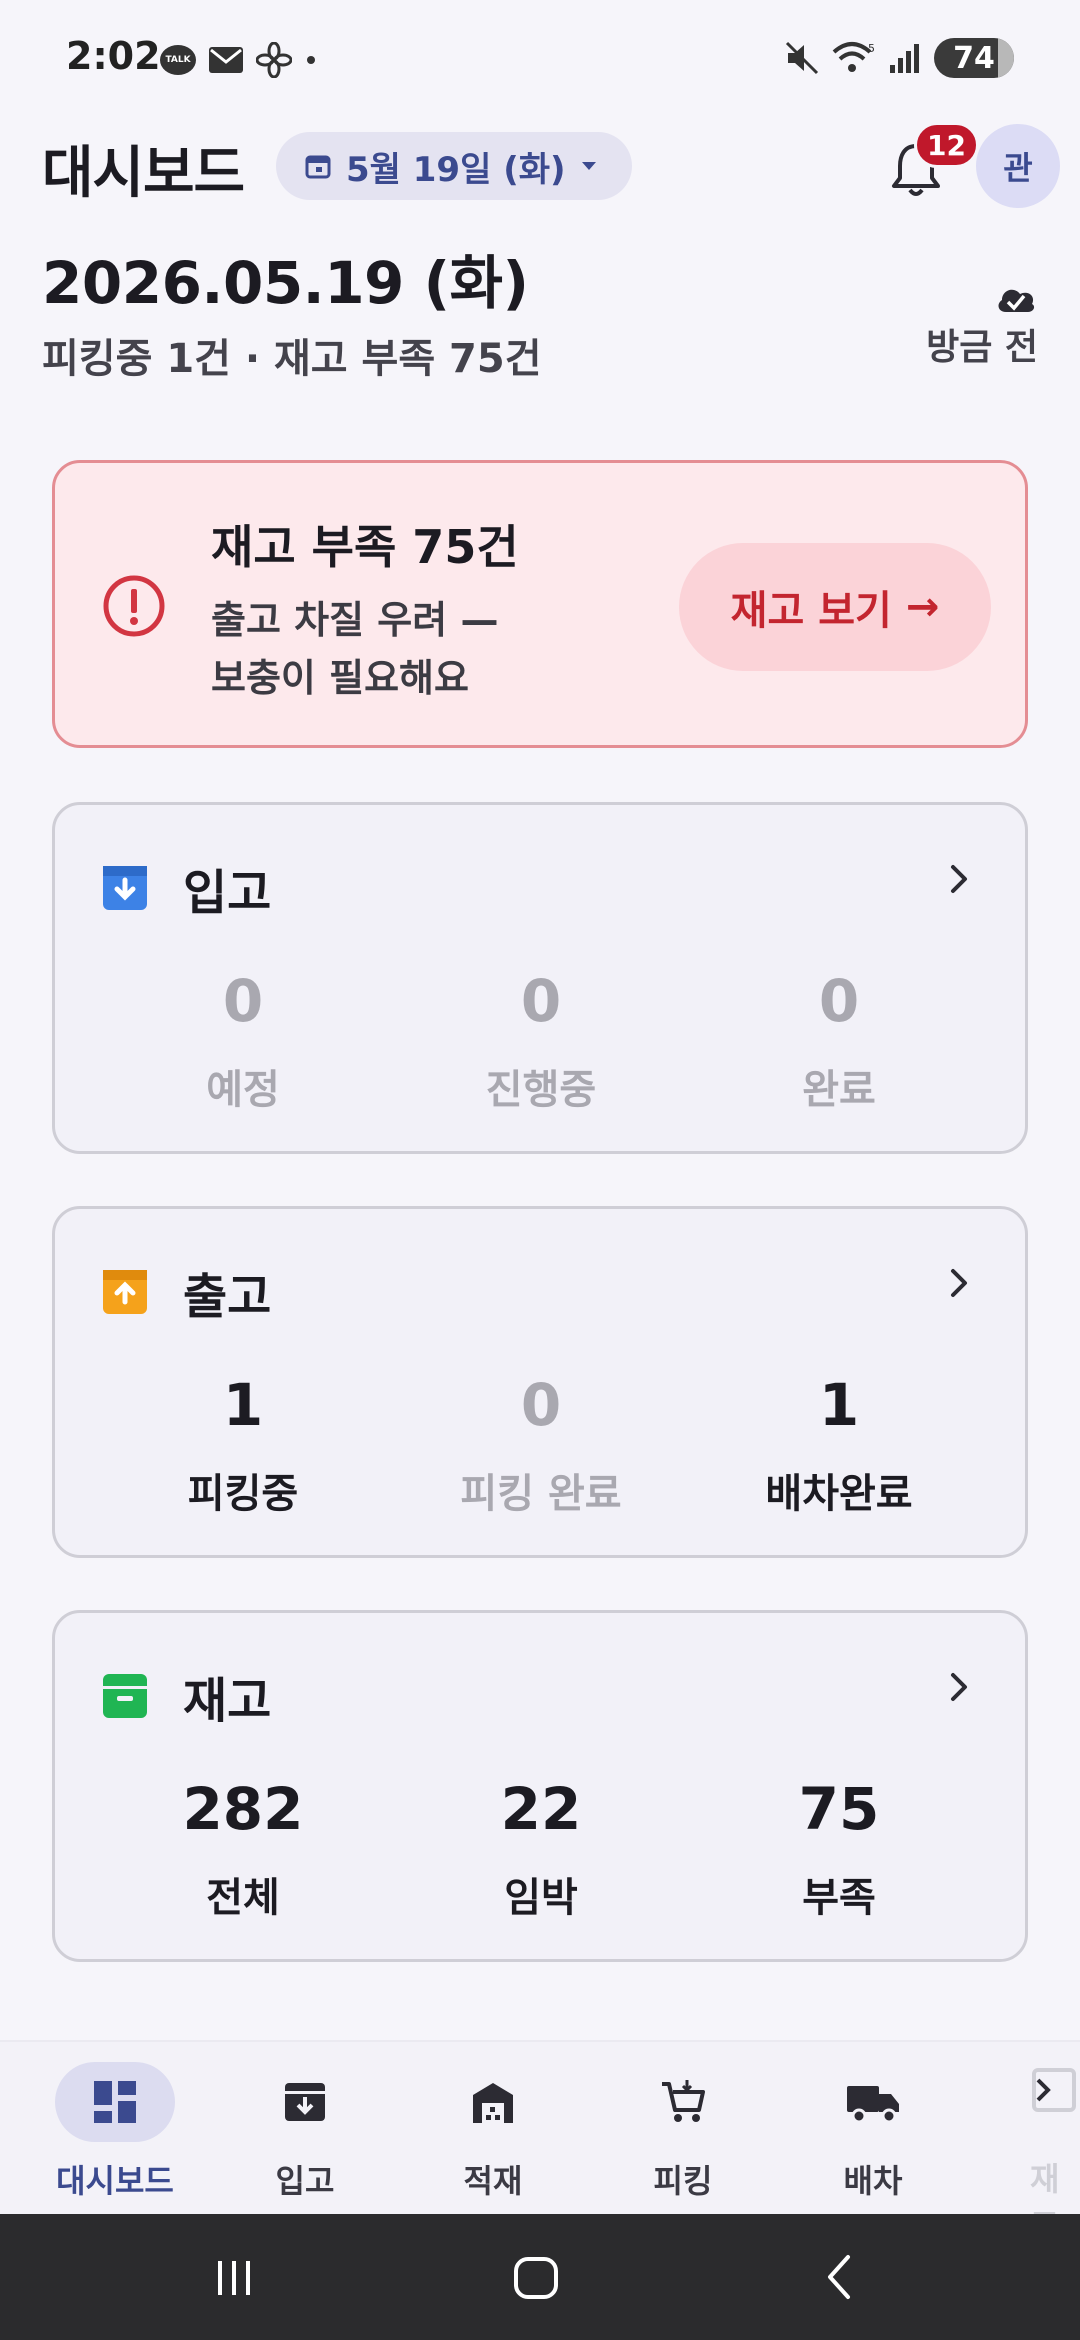 This screenshot has height=2340, width=1080. I want to click on mute-icon, so click(802, 58).